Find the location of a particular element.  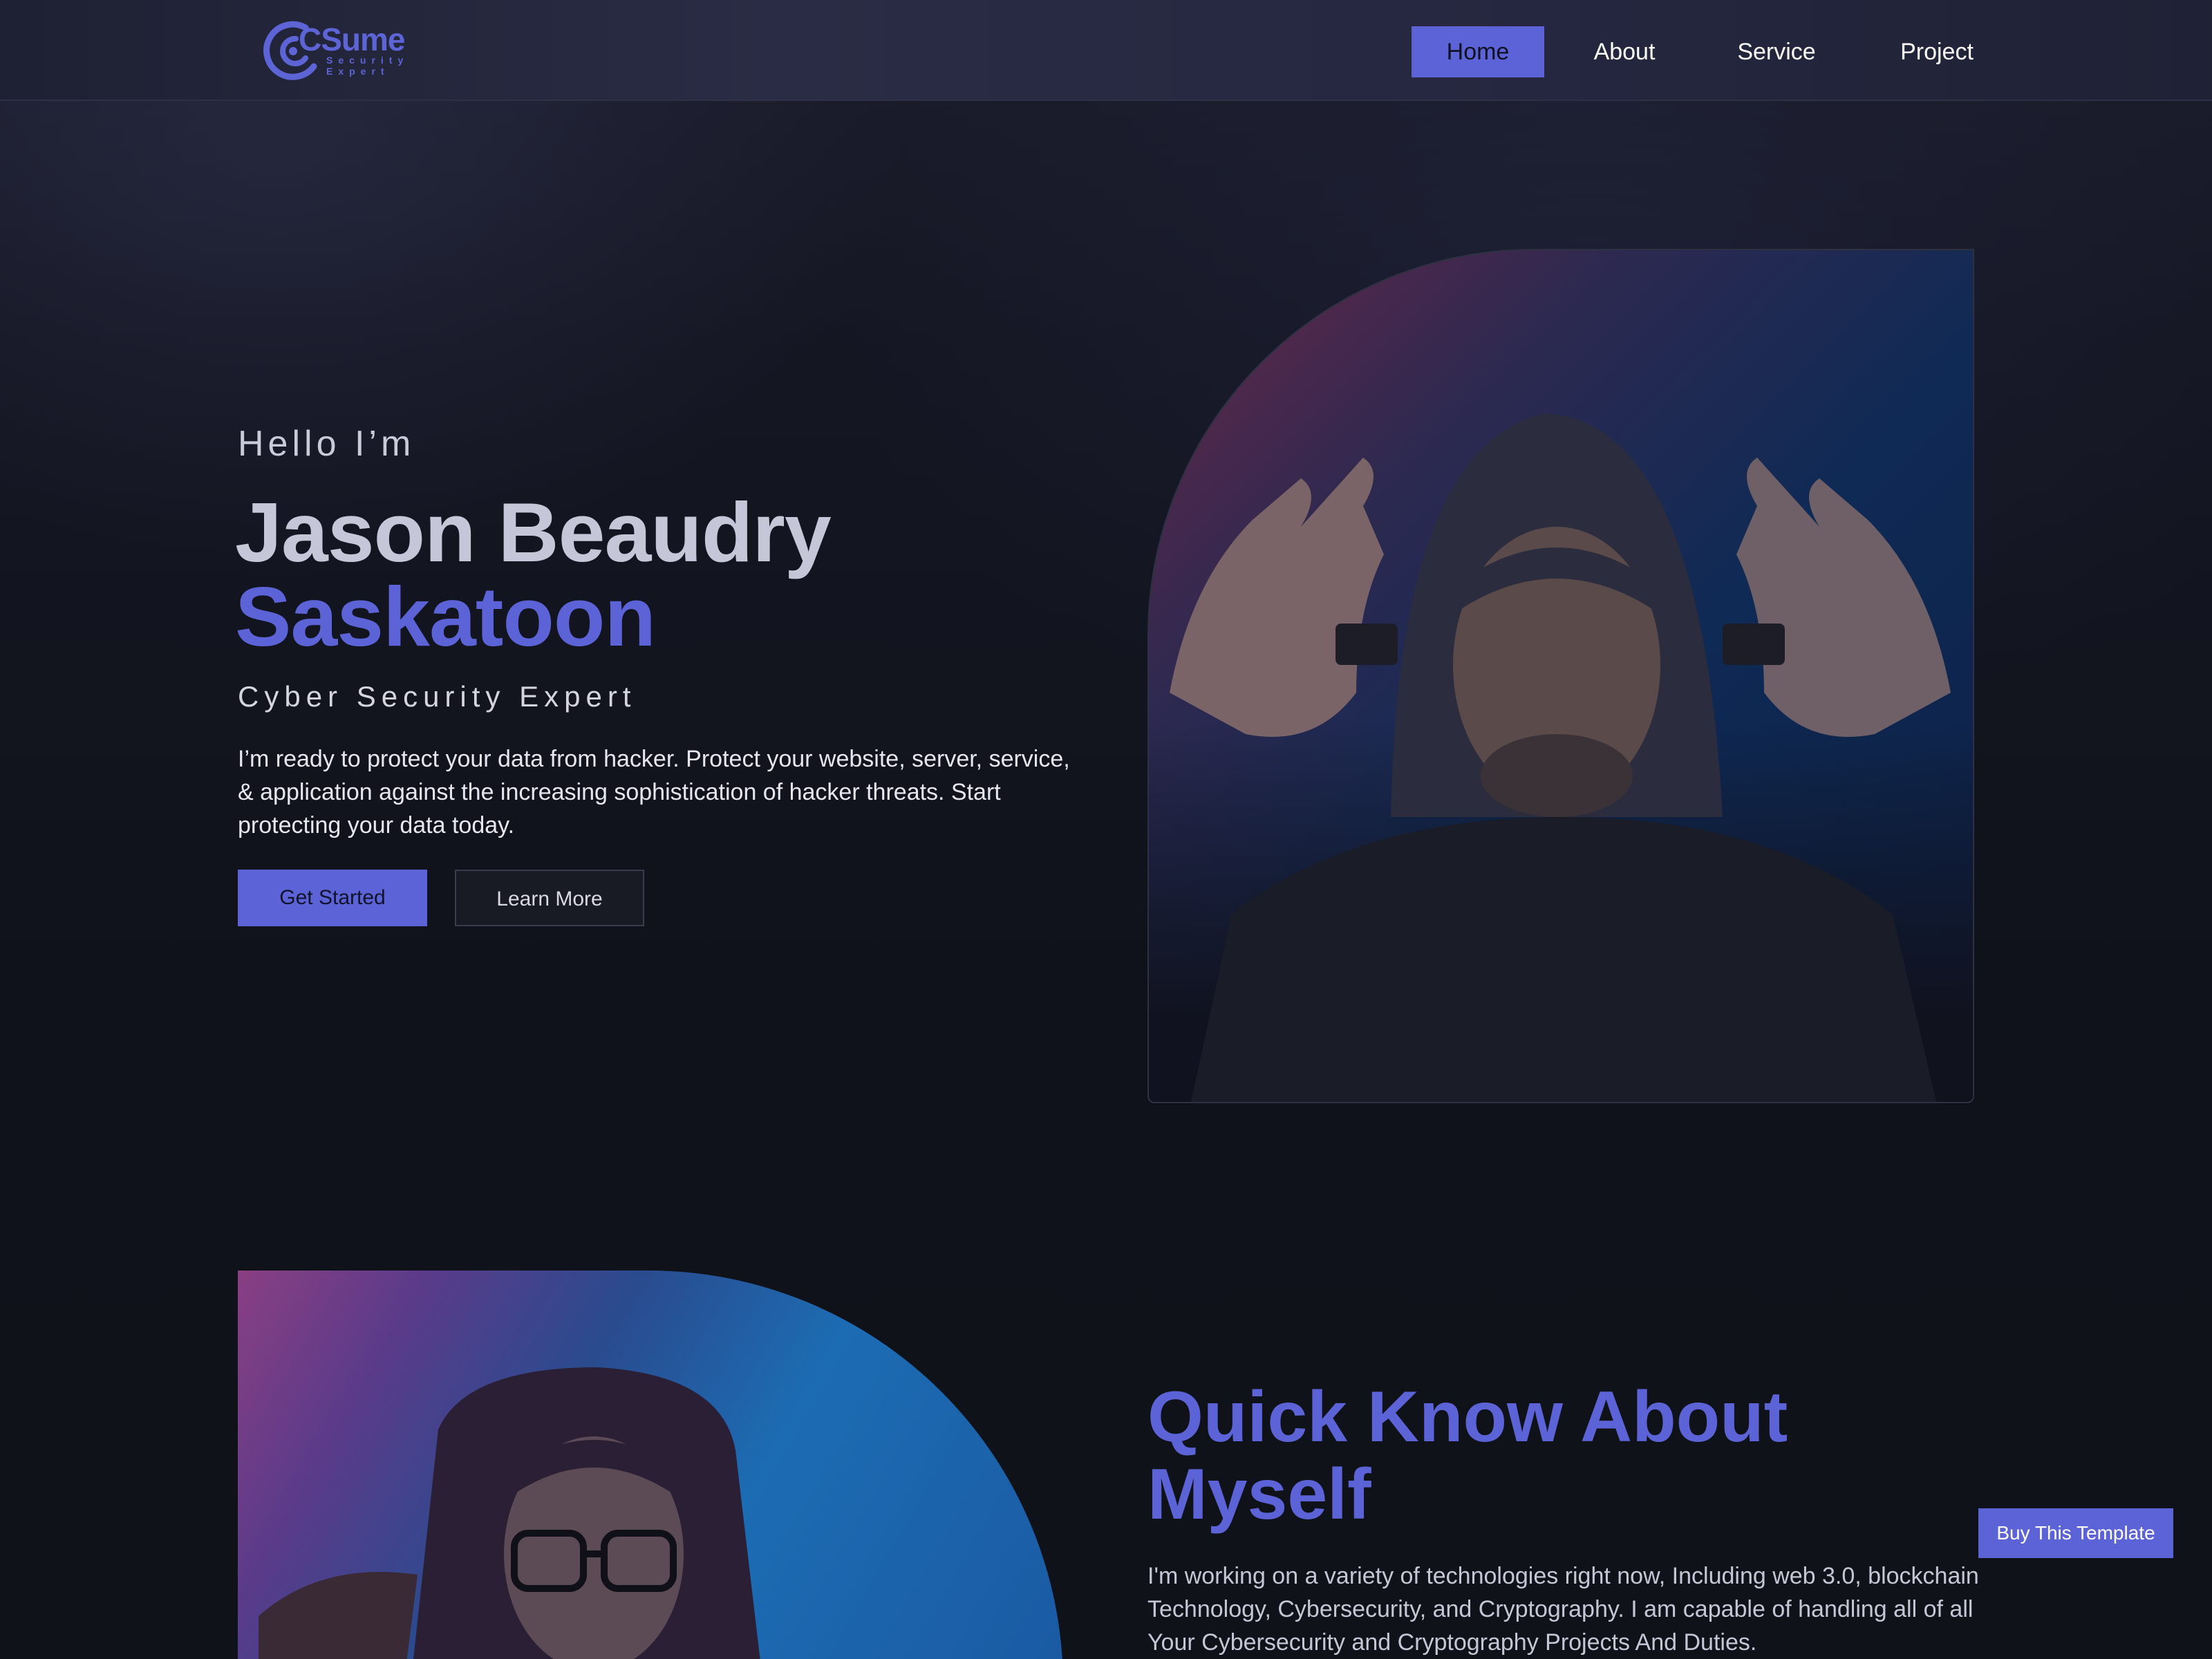

buy-template-button: Buy This Template is located at coordinates (2075, 1533).